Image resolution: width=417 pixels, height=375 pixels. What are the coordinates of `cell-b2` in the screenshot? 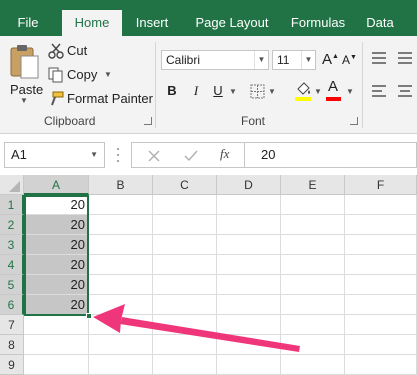 It's located at (121, 225).